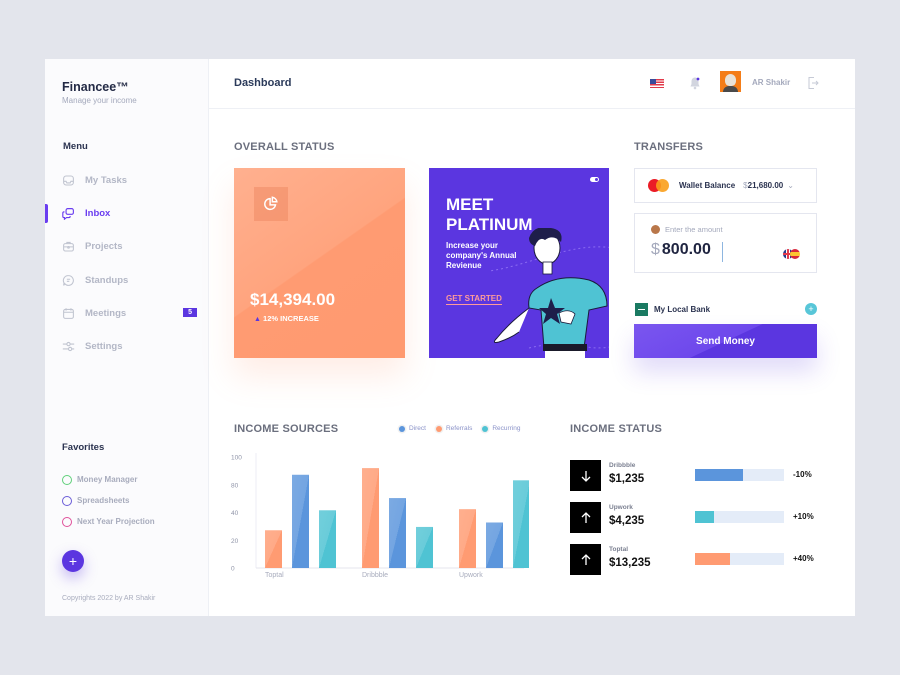 The image size is (900, 675). Describe the element at coordinates (695, 83) in the screenshot. I see `bell-icon` at that location.